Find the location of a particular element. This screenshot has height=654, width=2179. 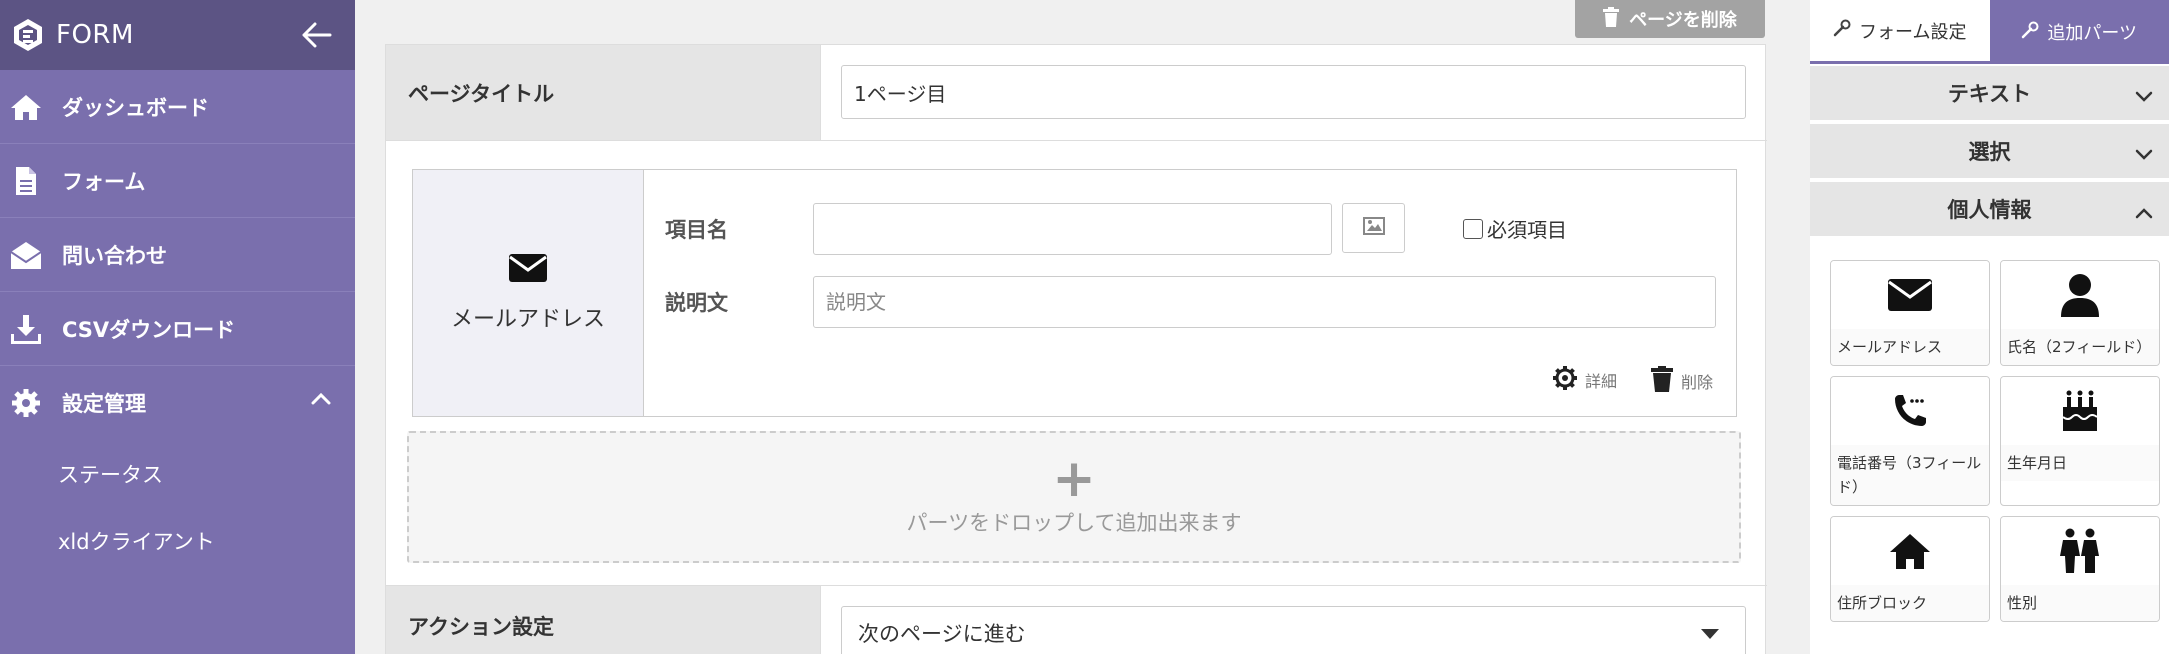

part-tile-label: メールアドレス is located at coordinates (1910, 347).